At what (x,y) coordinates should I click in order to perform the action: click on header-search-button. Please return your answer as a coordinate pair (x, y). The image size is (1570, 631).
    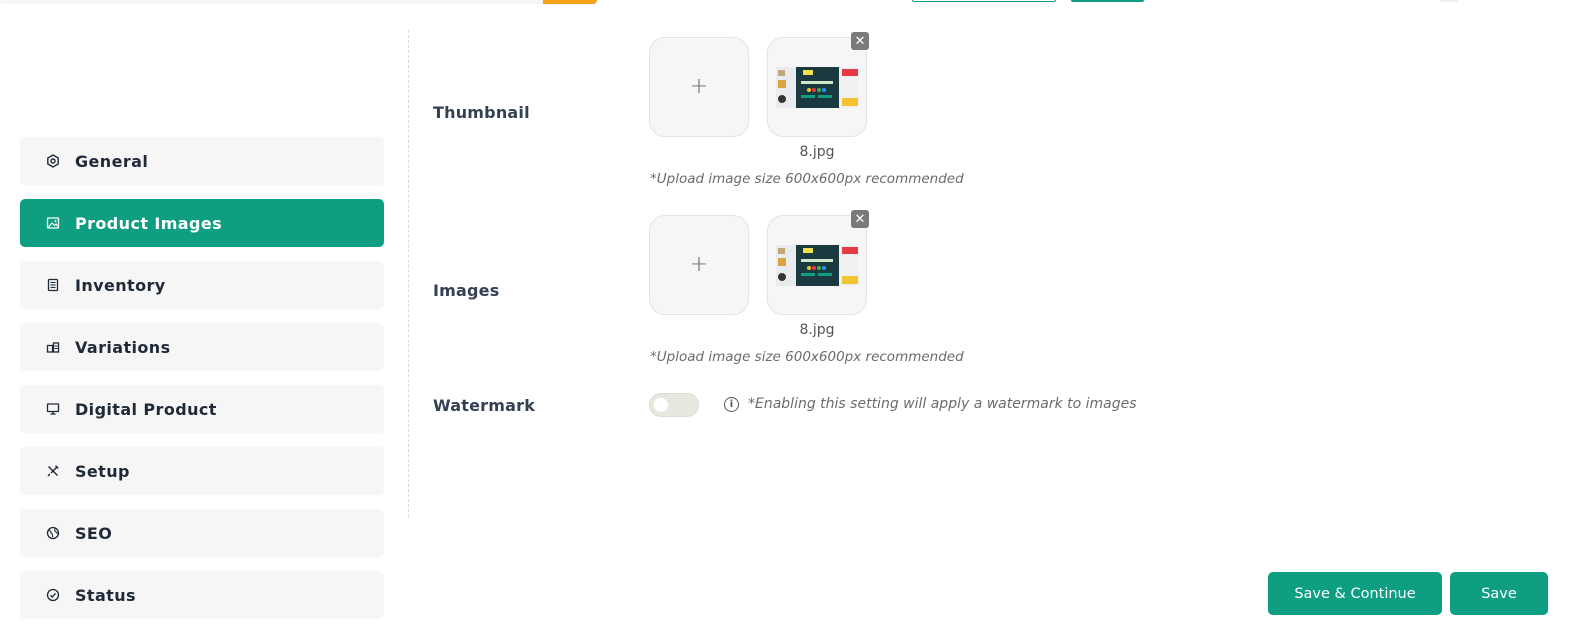
    Looking at the image, I should click on (570, 2).